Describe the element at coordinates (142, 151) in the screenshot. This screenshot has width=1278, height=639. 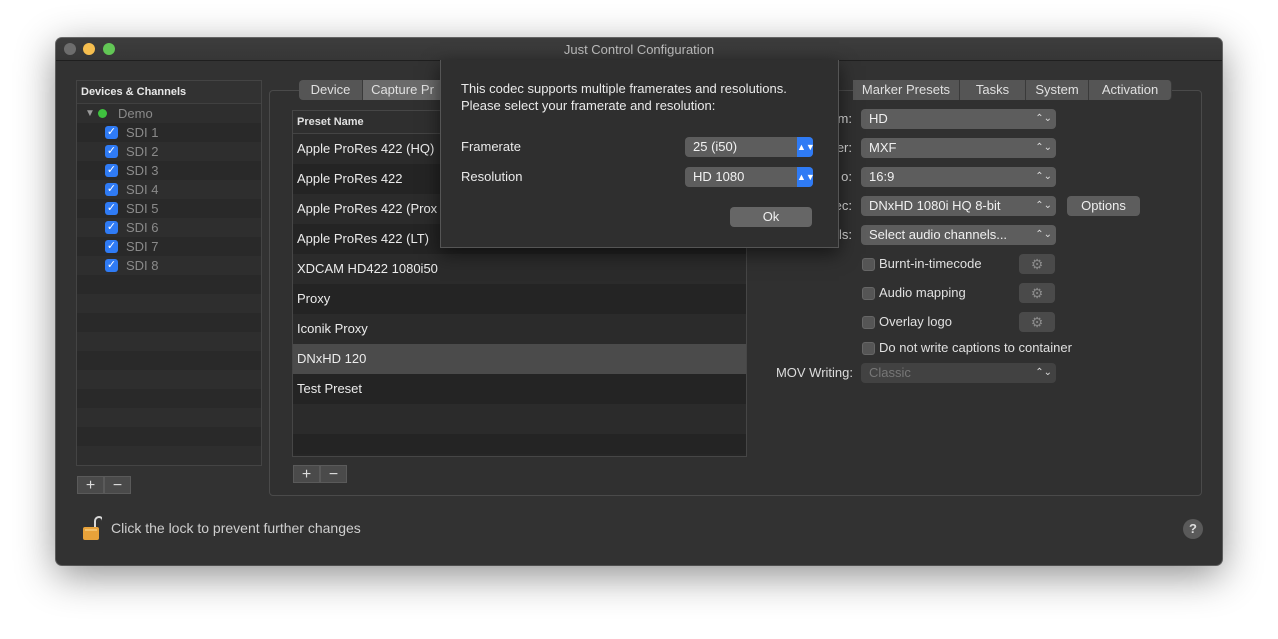
I see `channel-label: SDI 2` at that location.